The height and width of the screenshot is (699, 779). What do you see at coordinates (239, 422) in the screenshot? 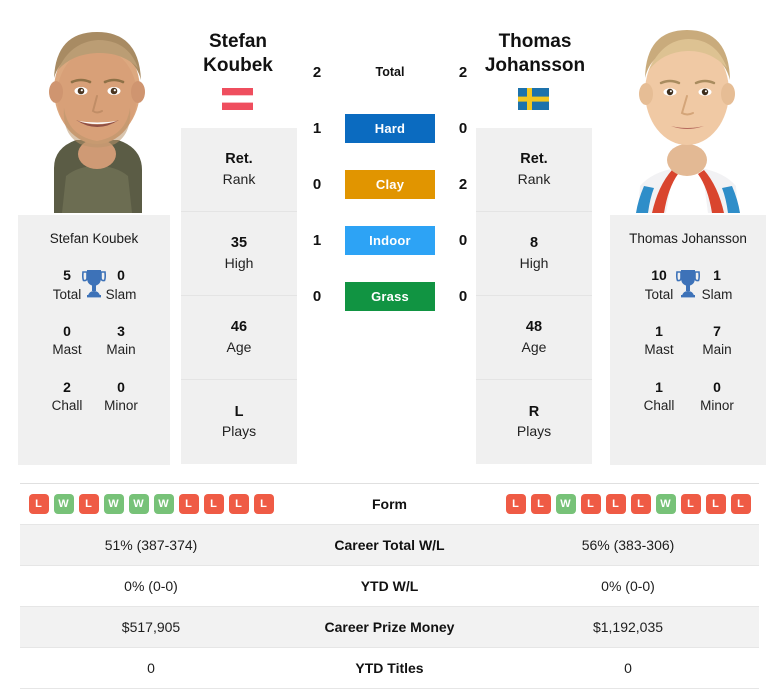
I see `info-plays-left: L Plays` at bounding box center [239, 422].